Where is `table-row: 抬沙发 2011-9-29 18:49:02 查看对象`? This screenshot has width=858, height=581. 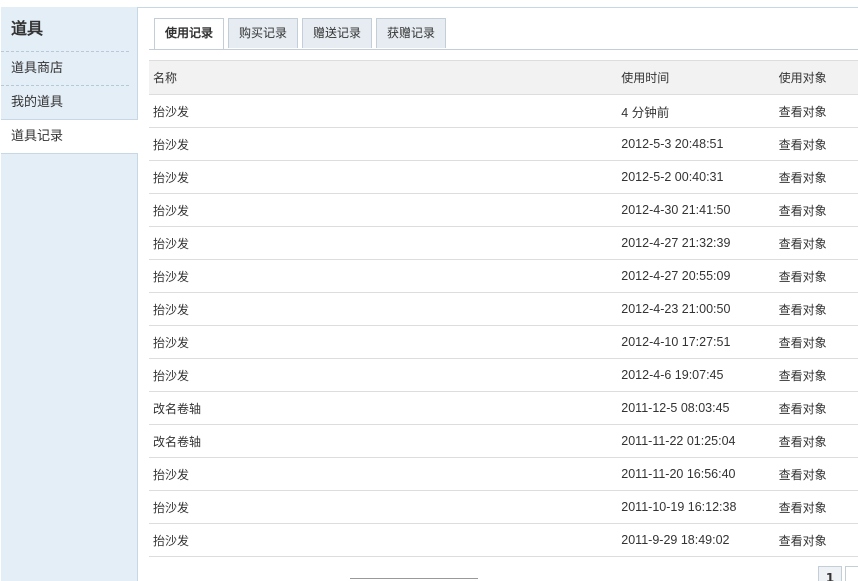 table-row: 抬沙发 2011-9-29 18:49:02 查看对象 is located at coordinates (503, 540).